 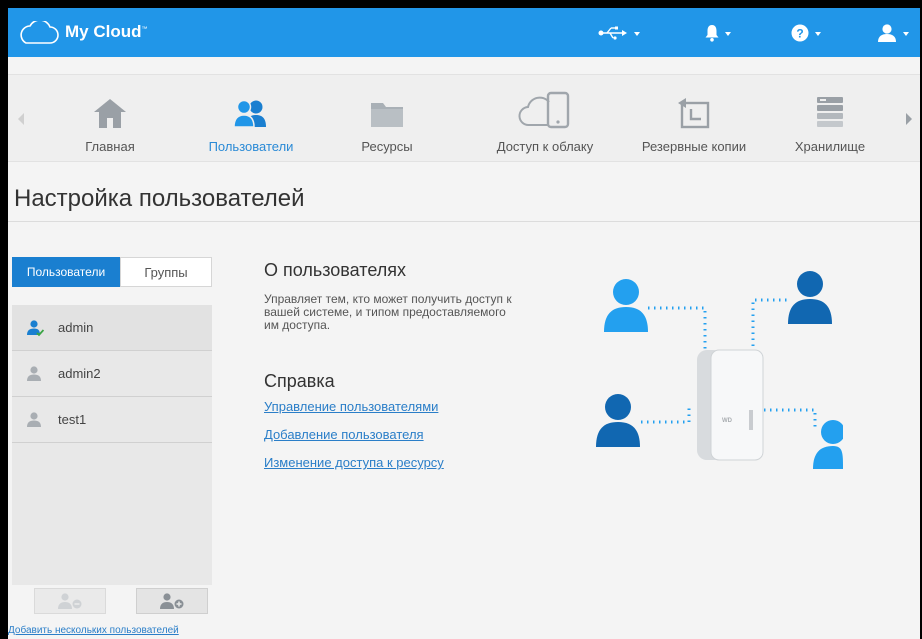 What do you see at coordinates (299, 381) in the screenshot?
I see `help-heading: Справка` at bounding box center [299, 381].